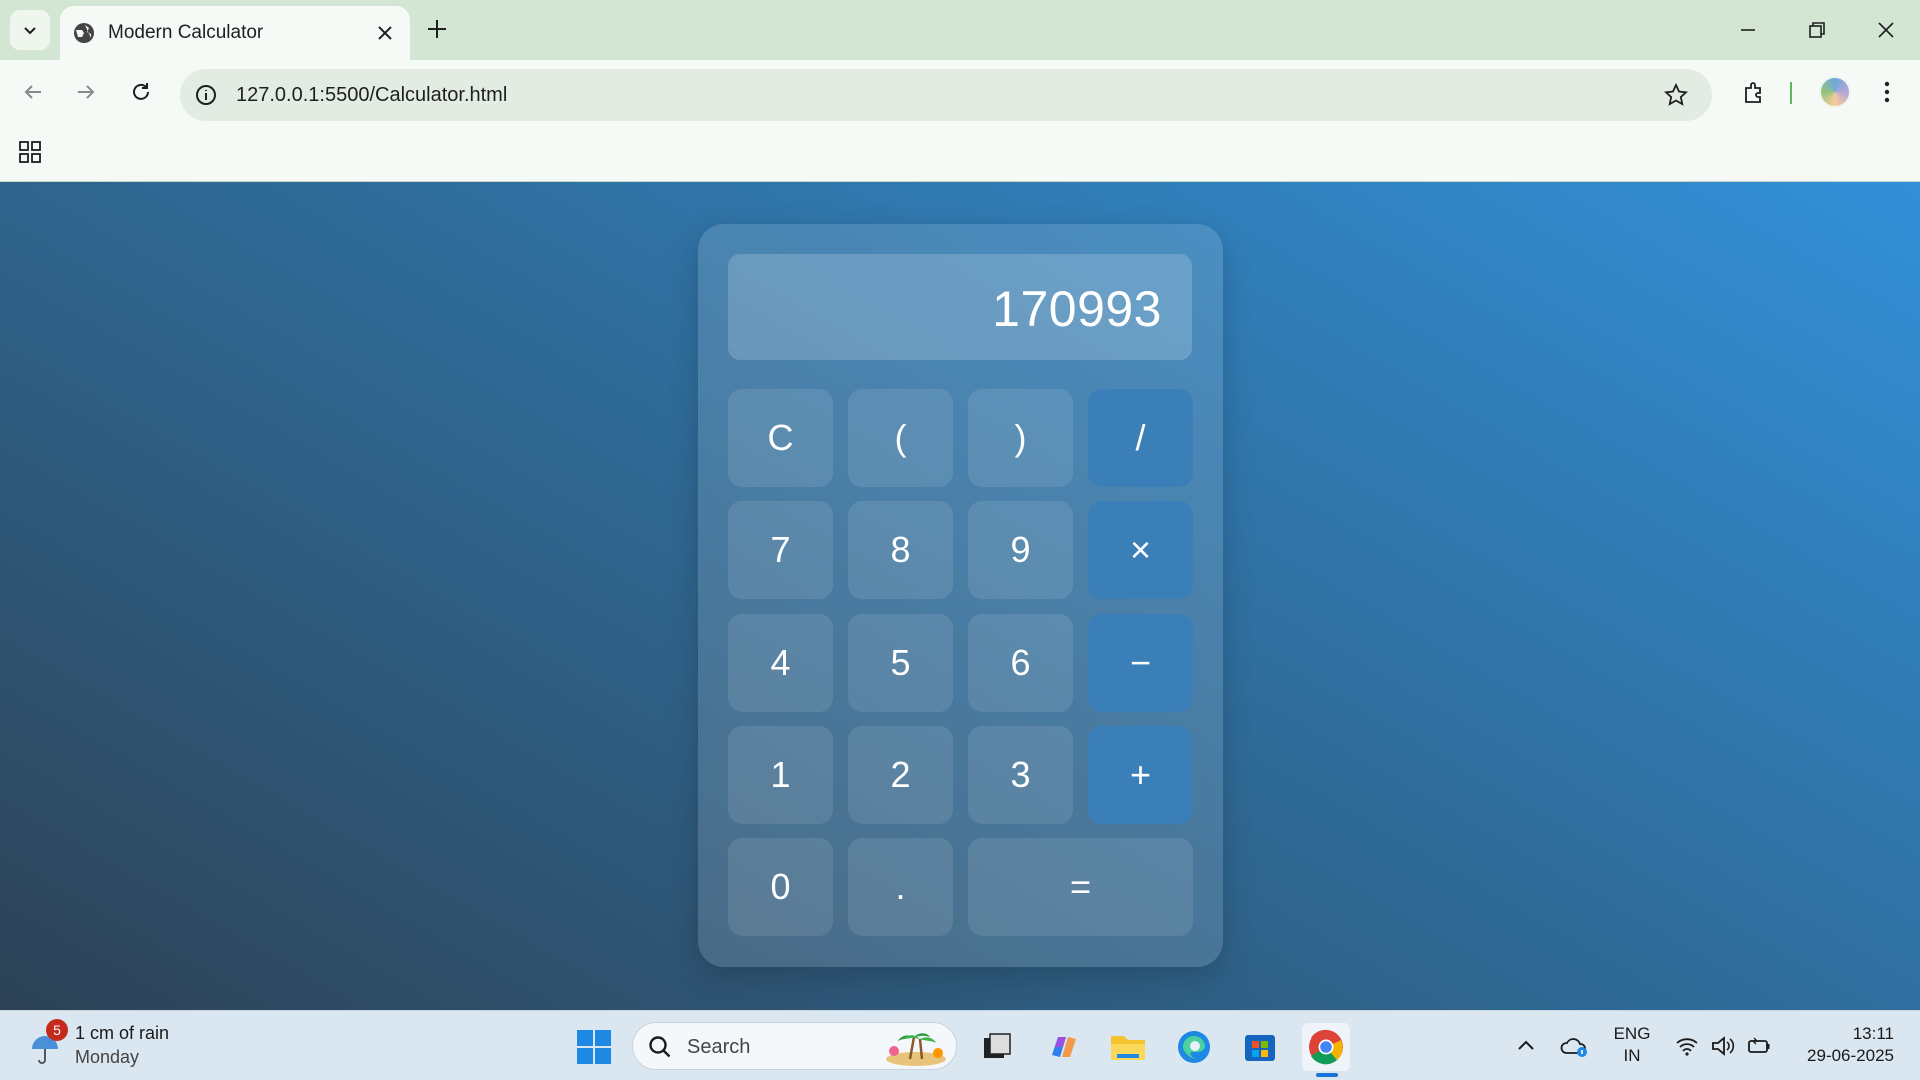  I want to click on tab-search-dropdown-button, so click(30, 30).